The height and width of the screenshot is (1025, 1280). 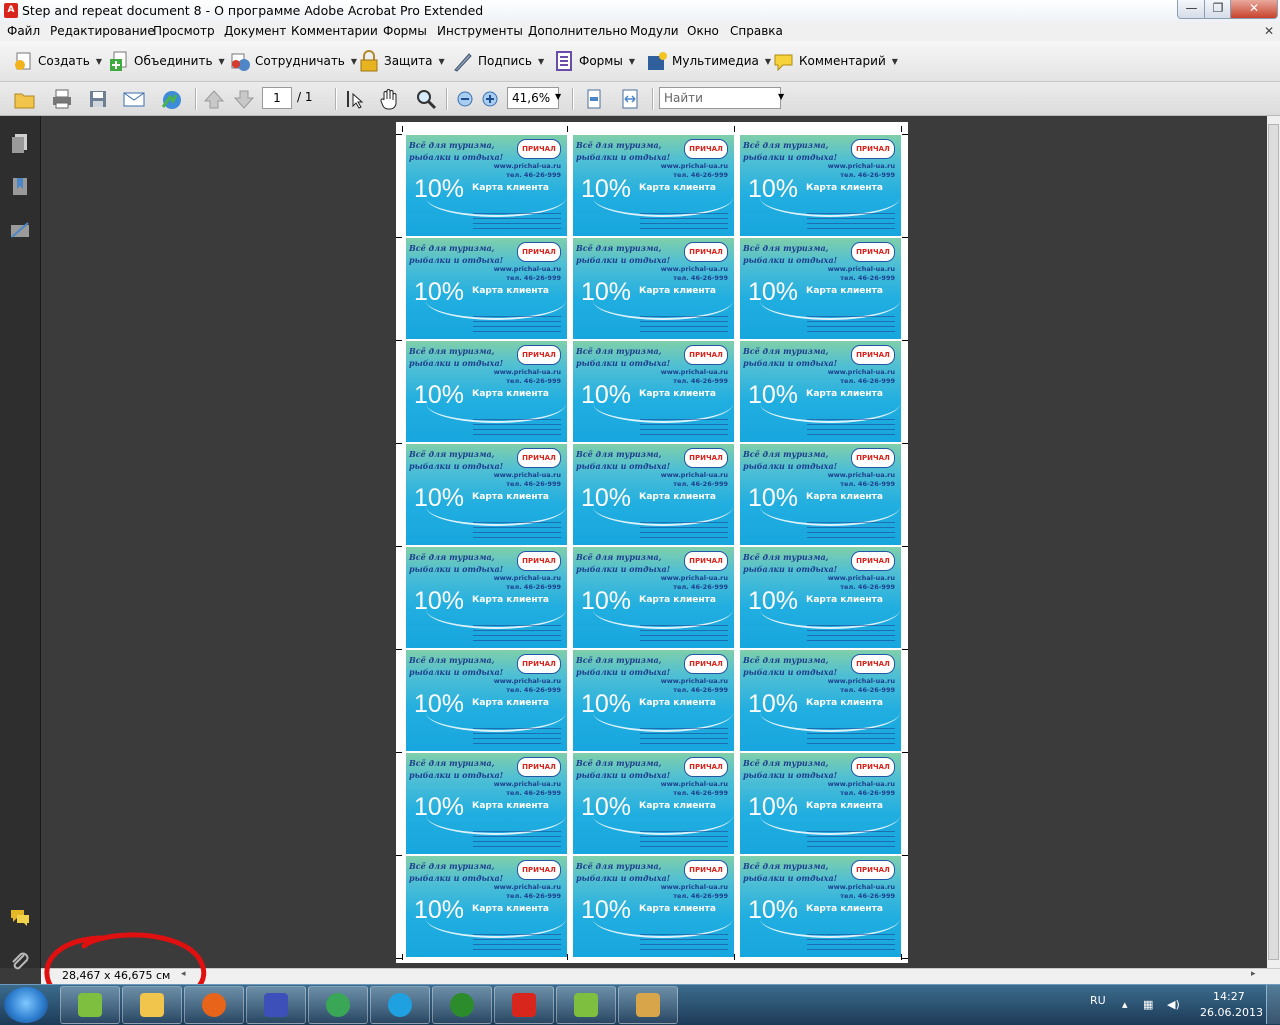 I want to click on comment-icon, so click(x=784, y=61).